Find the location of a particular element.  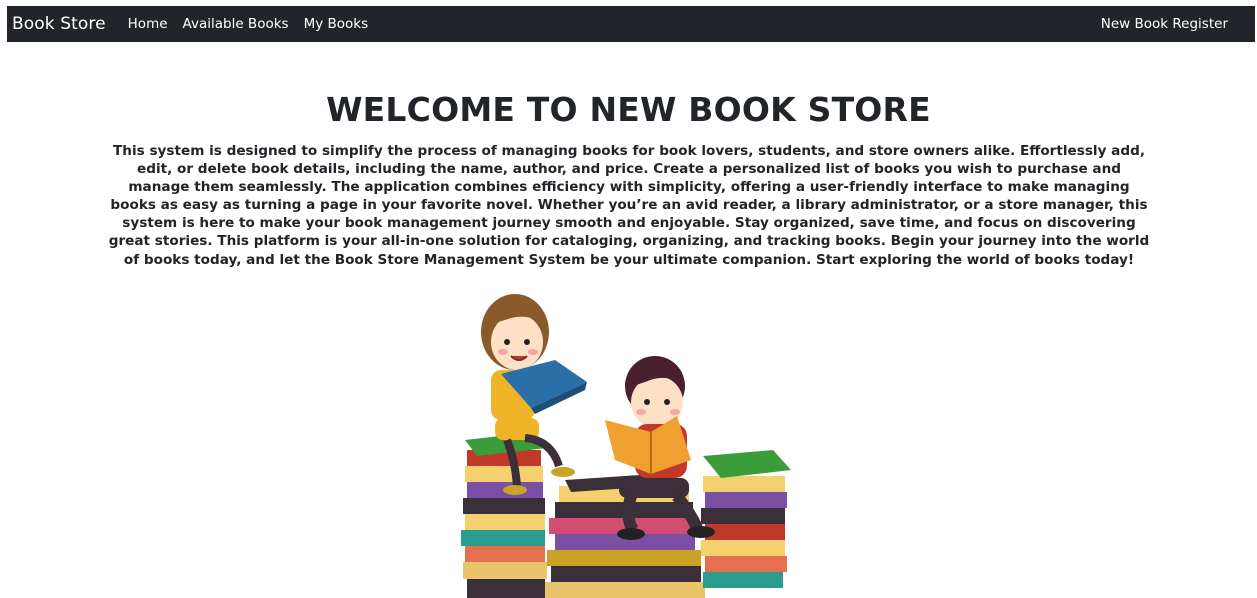

nav-links: Home Available Books My Books is located at coordinates (255, 24).